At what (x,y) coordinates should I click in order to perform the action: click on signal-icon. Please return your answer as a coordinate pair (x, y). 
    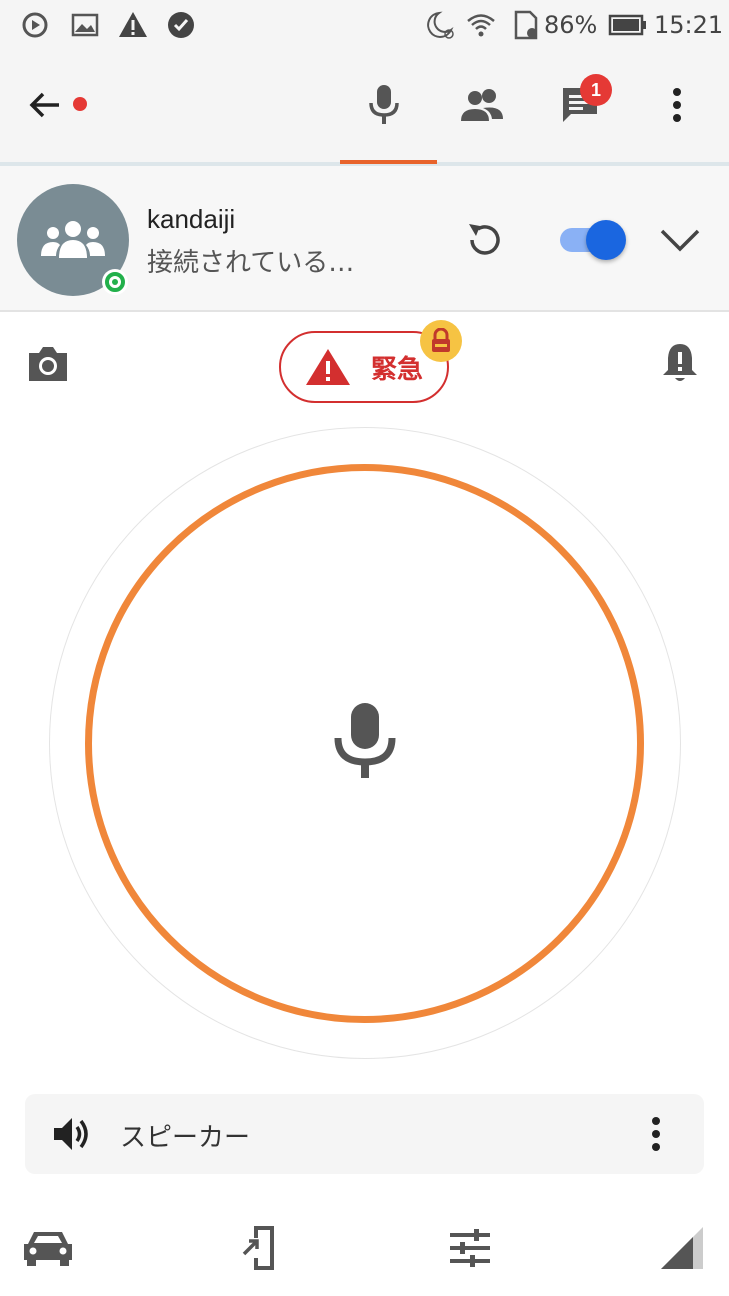
    Looking at the image, I should click on (682, 1248).